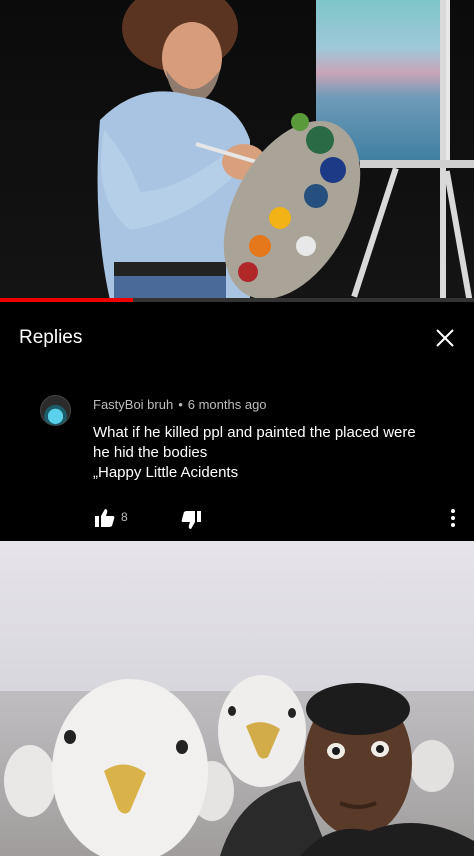 The width and height of the screenshot is (474, 856). Describe the element at coordinates (66, 300) in the screenshot. I see `video-progress-fill` at that location.